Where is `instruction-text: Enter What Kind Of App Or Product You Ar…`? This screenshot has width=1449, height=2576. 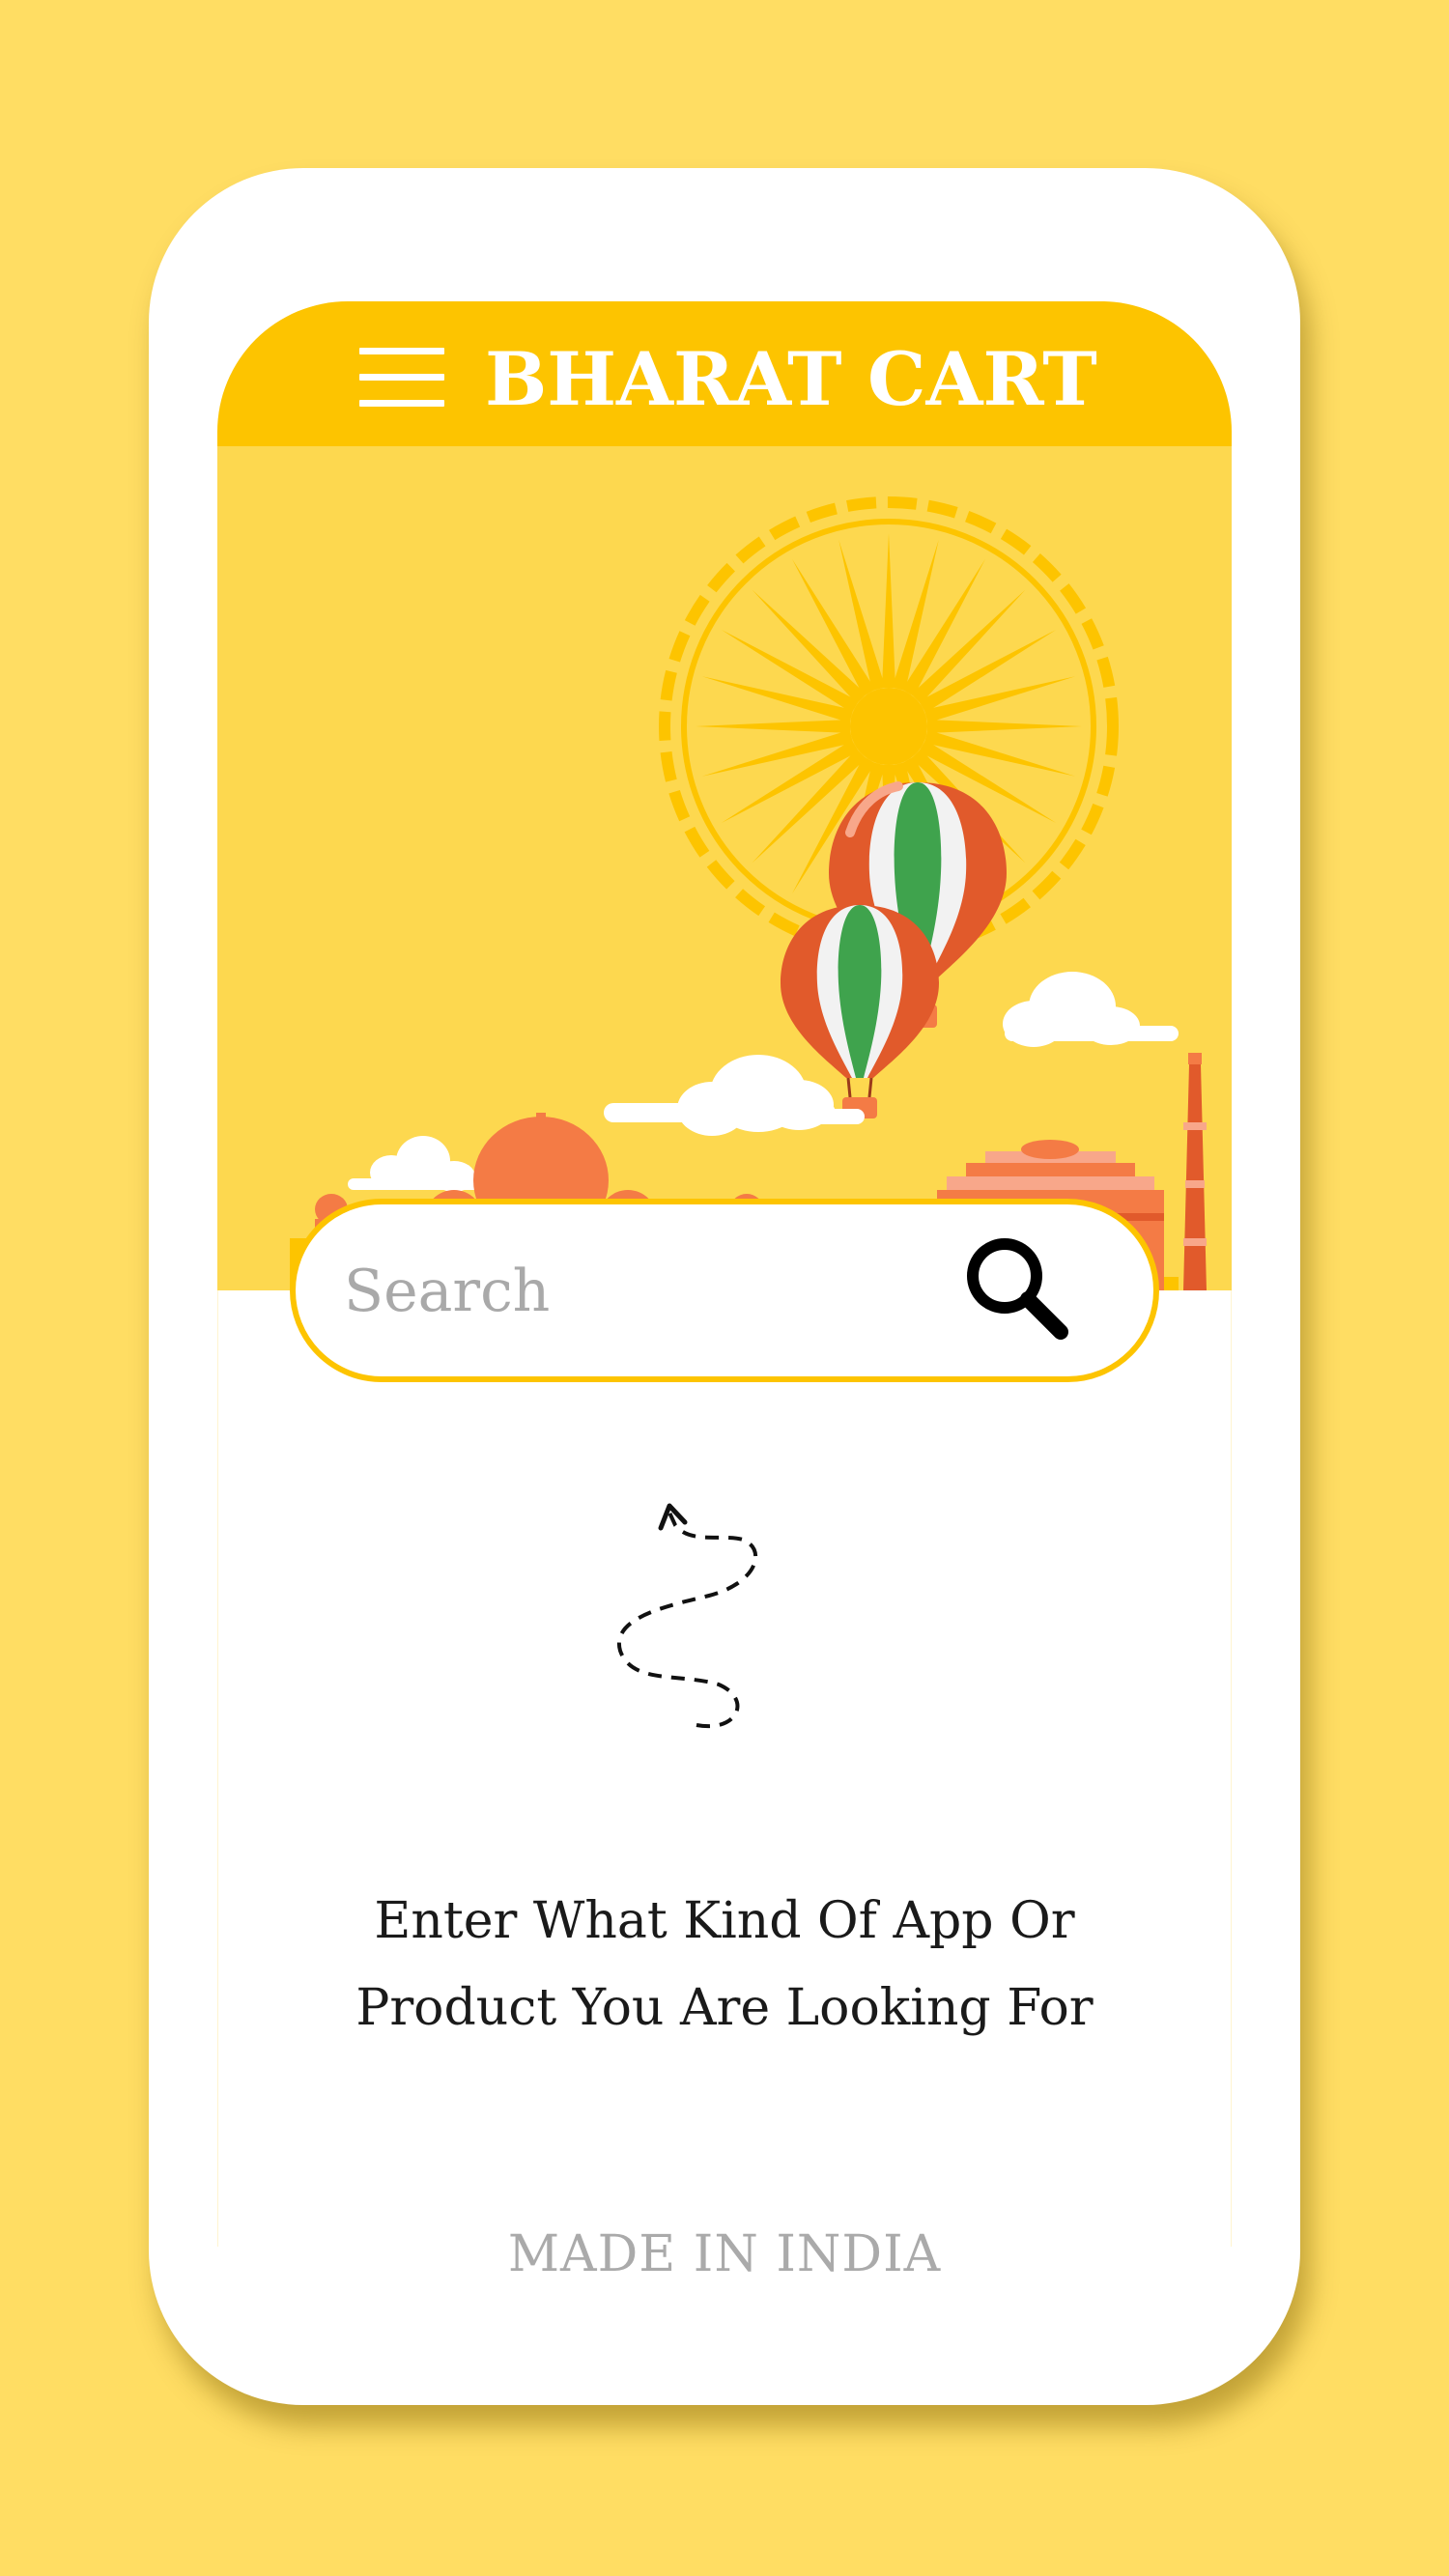 instruction-text: Enter What Kind Of App Or Product You Ar… is located at coordinates (724, 1965).